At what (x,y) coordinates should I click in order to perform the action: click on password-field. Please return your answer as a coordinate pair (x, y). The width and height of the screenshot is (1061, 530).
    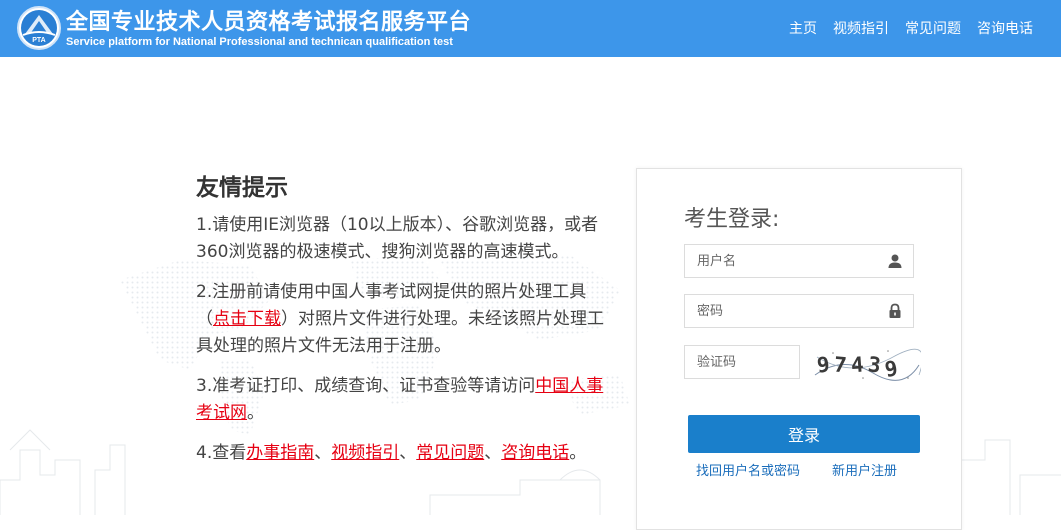
    Looking at the image, I should click on (799, 311).